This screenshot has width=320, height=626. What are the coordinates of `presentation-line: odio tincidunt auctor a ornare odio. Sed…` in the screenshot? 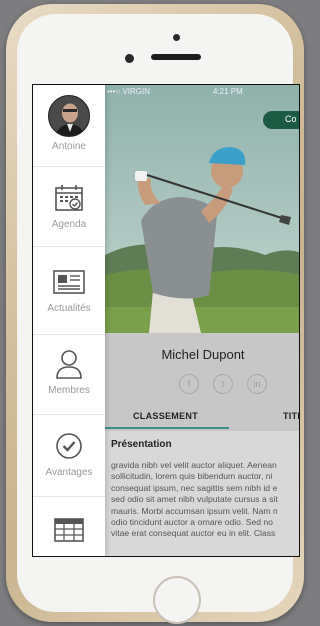 It's located at (192, 522).